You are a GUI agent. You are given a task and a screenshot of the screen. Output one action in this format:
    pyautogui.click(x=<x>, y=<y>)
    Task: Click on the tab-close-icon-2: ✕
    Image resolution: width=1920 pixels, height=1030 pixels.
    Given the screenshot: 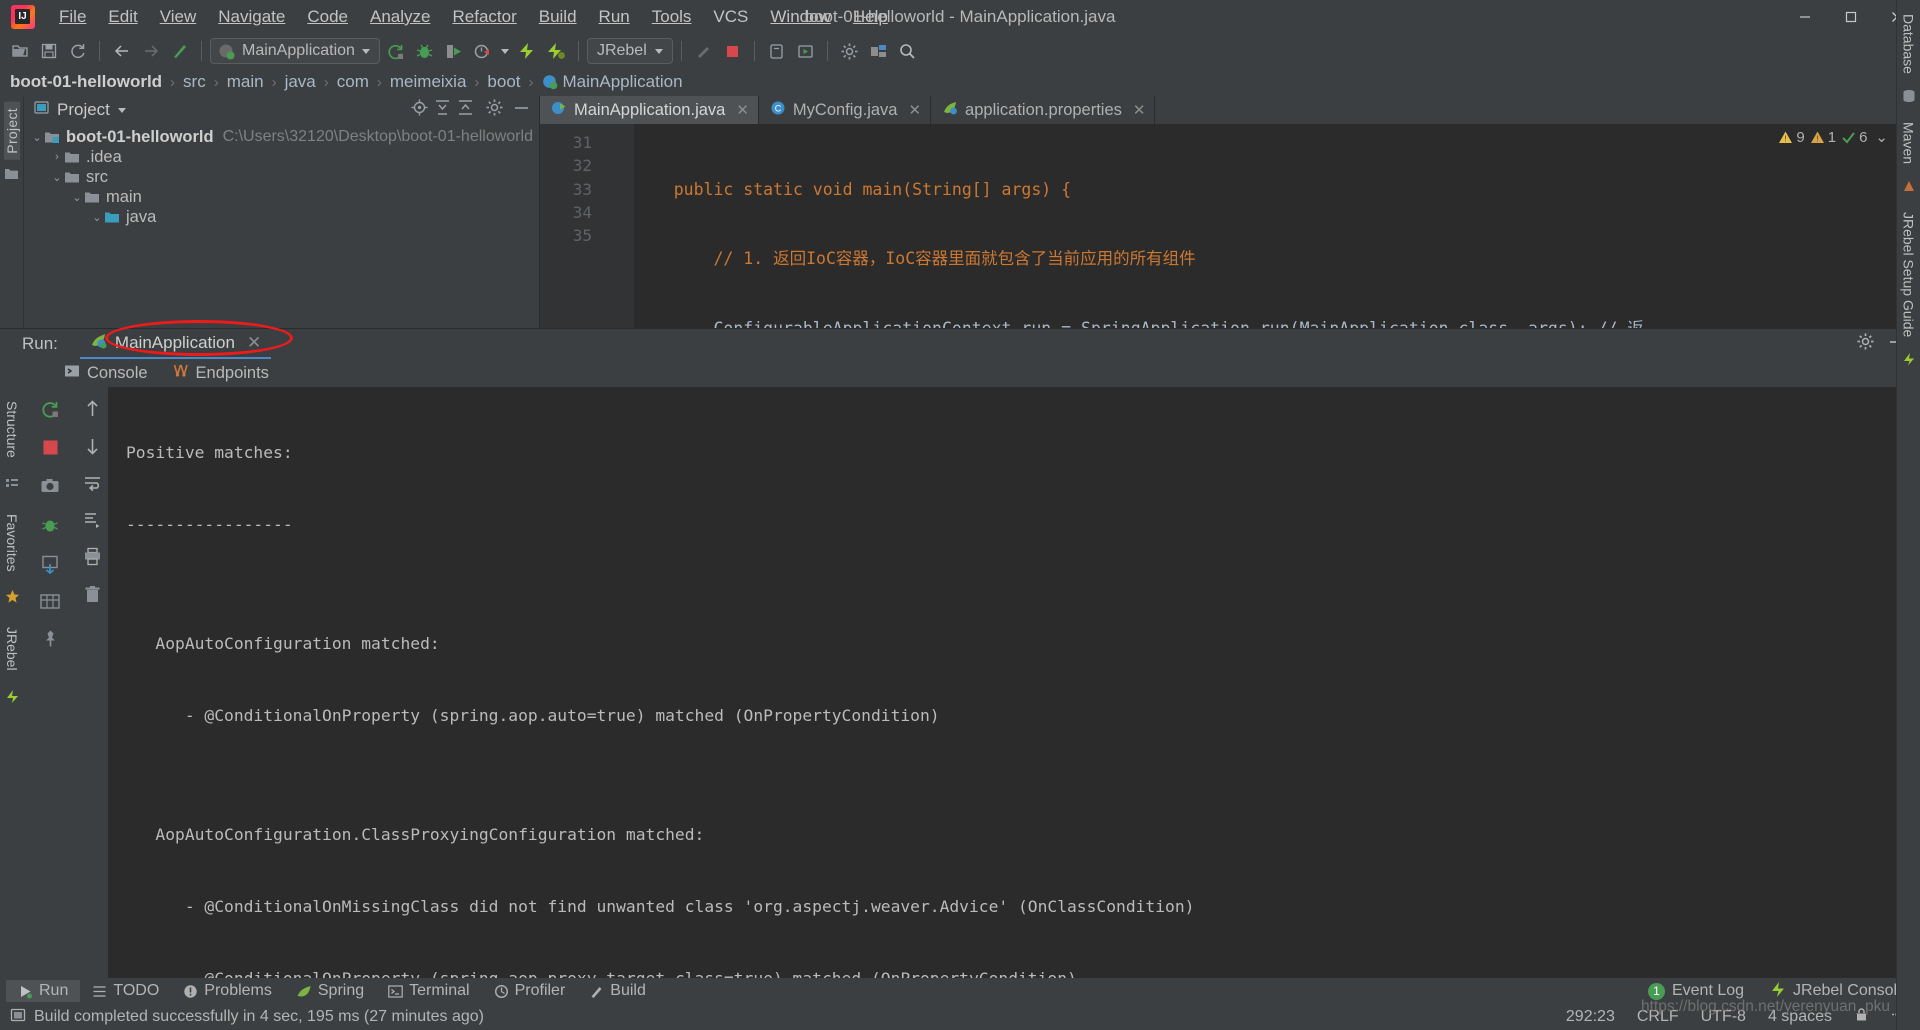 What is the action you would take?
    pyautogui.click(x=1139, y=110)
    